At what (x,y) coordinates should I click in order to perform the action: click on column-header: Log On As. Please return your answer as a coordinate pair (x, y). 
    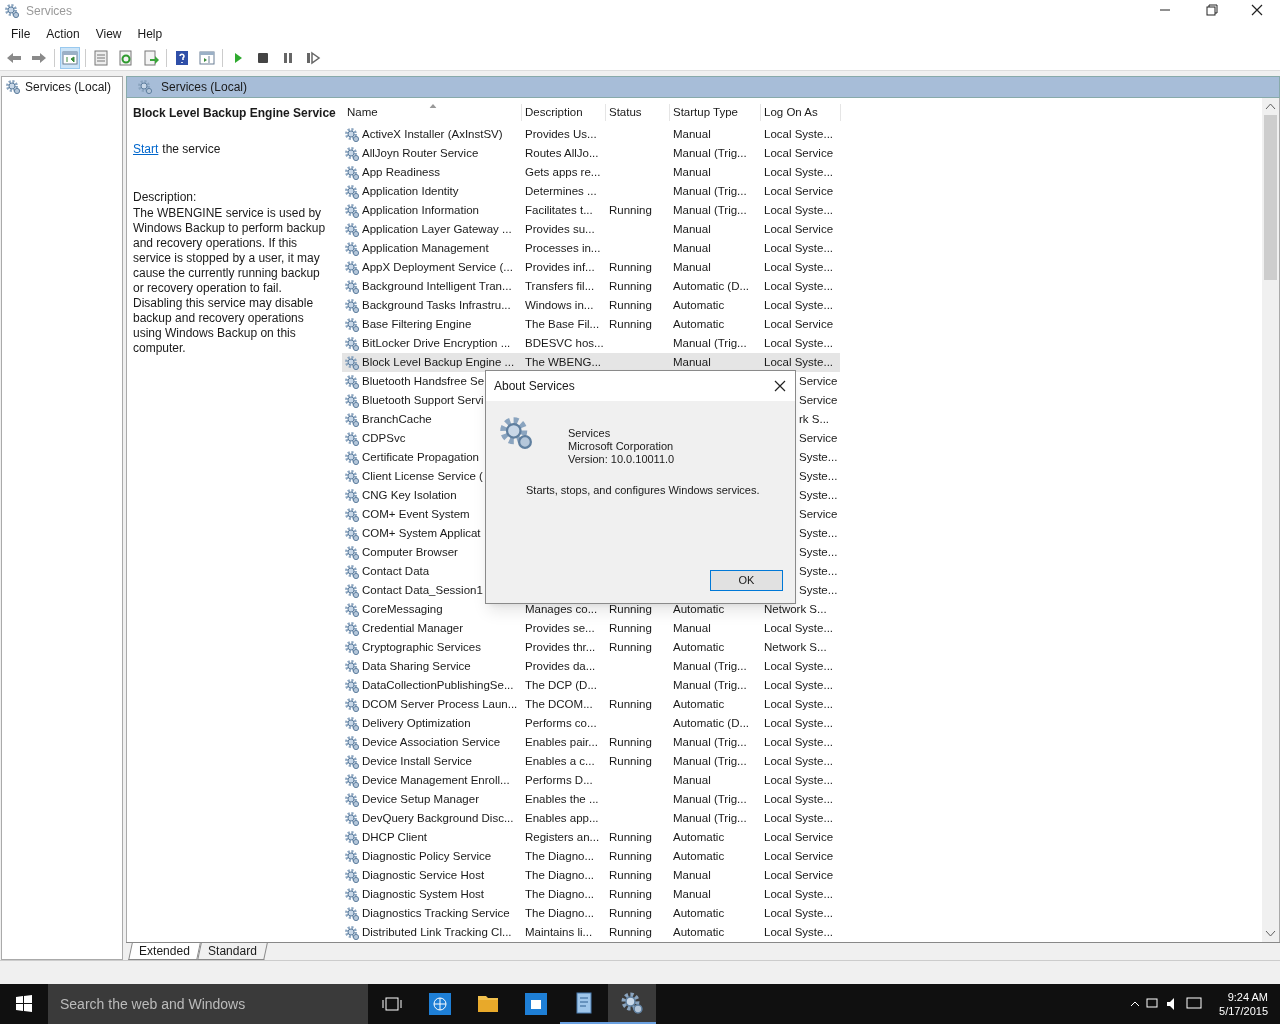
    Looking at the image, I should click on (801, 112).